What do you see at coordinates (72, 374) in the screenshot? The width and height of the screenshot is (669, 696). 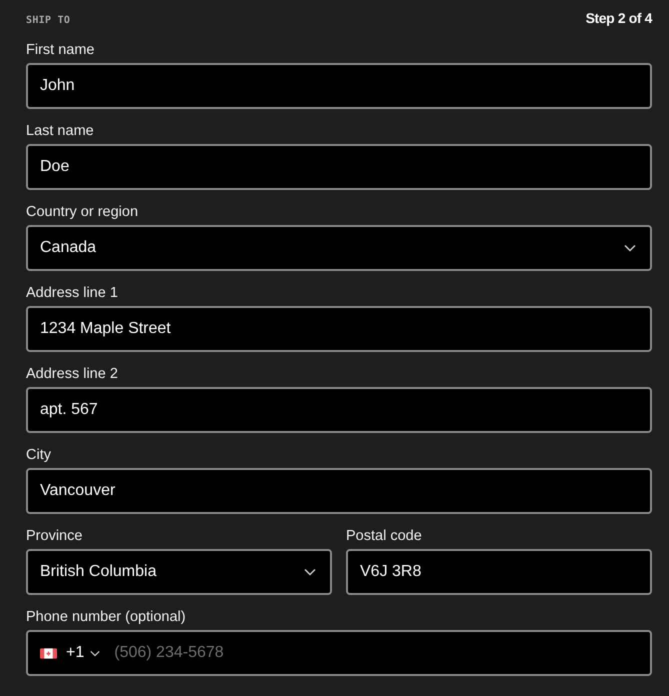 I see `field-label: Address line 2` at bounding box center [72, 374].